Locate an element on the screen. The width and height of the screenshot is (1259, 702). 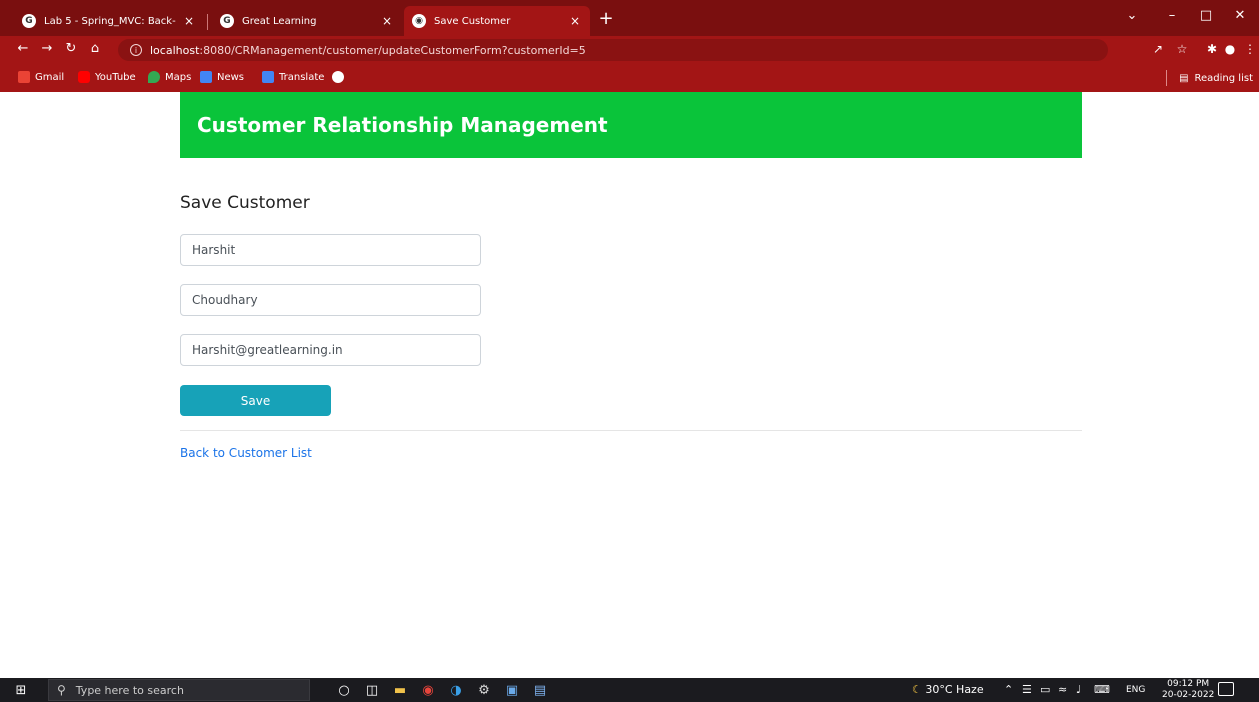
profile-avatar-icon: ● is located at coordinates (1230, 49).